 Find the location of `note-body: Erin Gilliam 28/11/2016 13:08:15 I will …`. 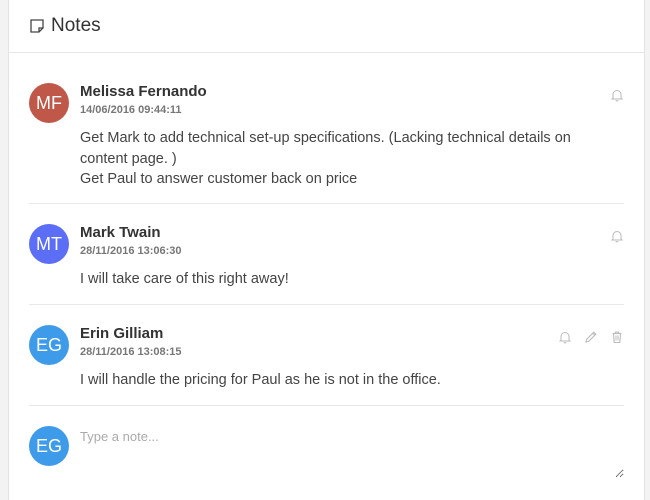

note-body: Erin Gilliam 28/11/2016 13:08:15 I will … is located at coordinates (260, 365).